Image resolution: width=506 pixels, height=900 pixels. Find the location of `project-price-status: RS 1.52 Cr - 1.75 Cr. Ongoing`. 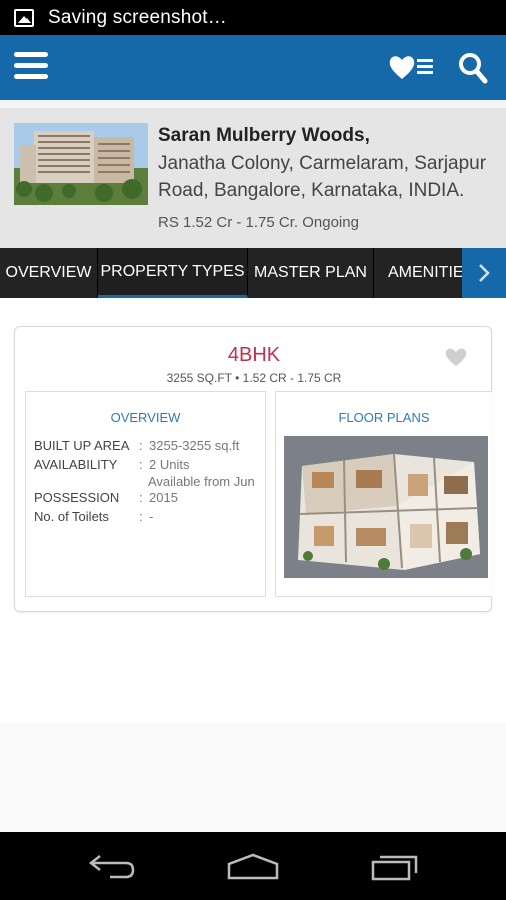

project-price-status: RS 1.52 Cr - 1.75 Cr. Ongoing is located at coordinates (258, 222).